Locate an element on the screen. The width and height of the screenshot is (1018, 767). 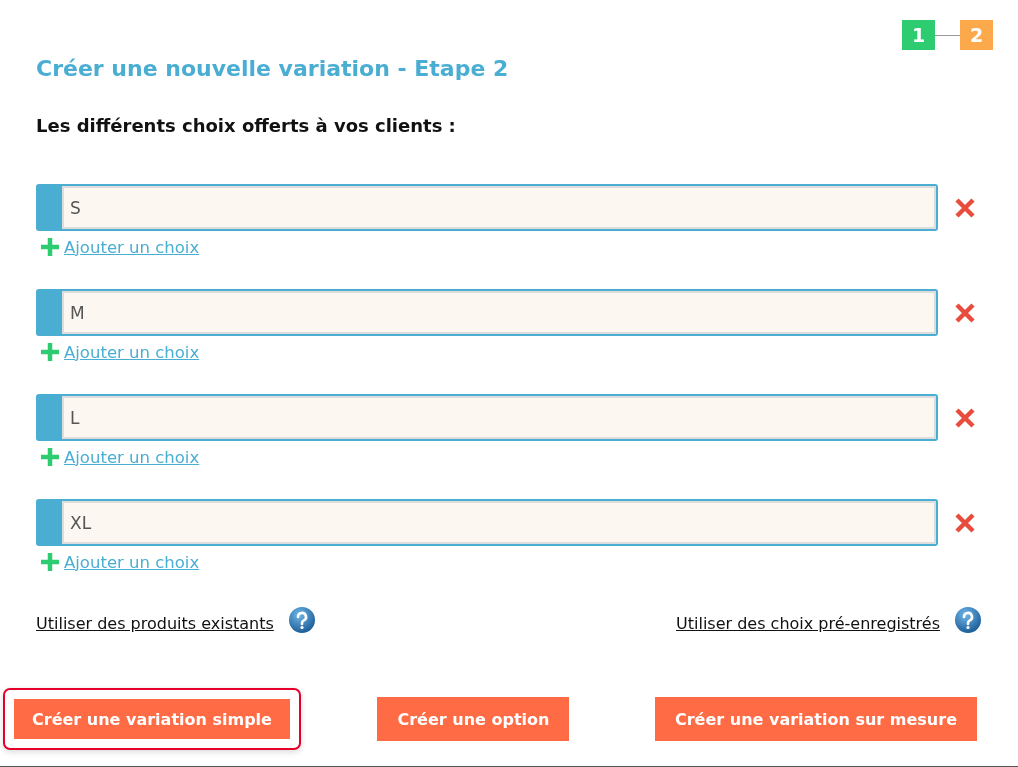
choice-field: L is located at coordinates (487, 417).